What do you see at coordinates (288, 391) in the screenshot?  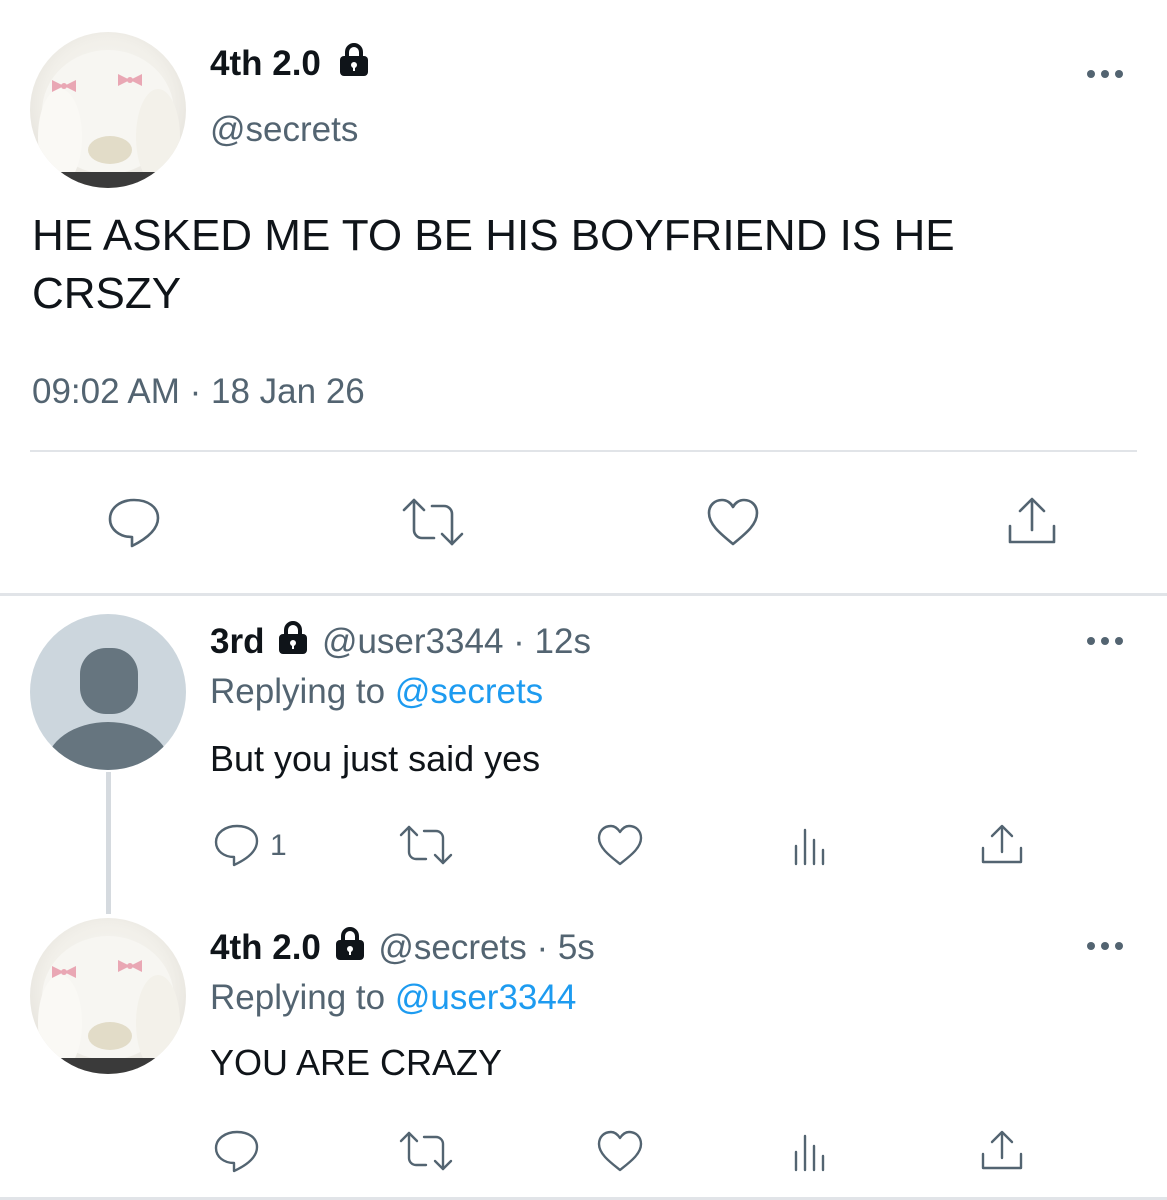 I see `tweet-date: 18 Jan 26` at bounding box center [288, 391].